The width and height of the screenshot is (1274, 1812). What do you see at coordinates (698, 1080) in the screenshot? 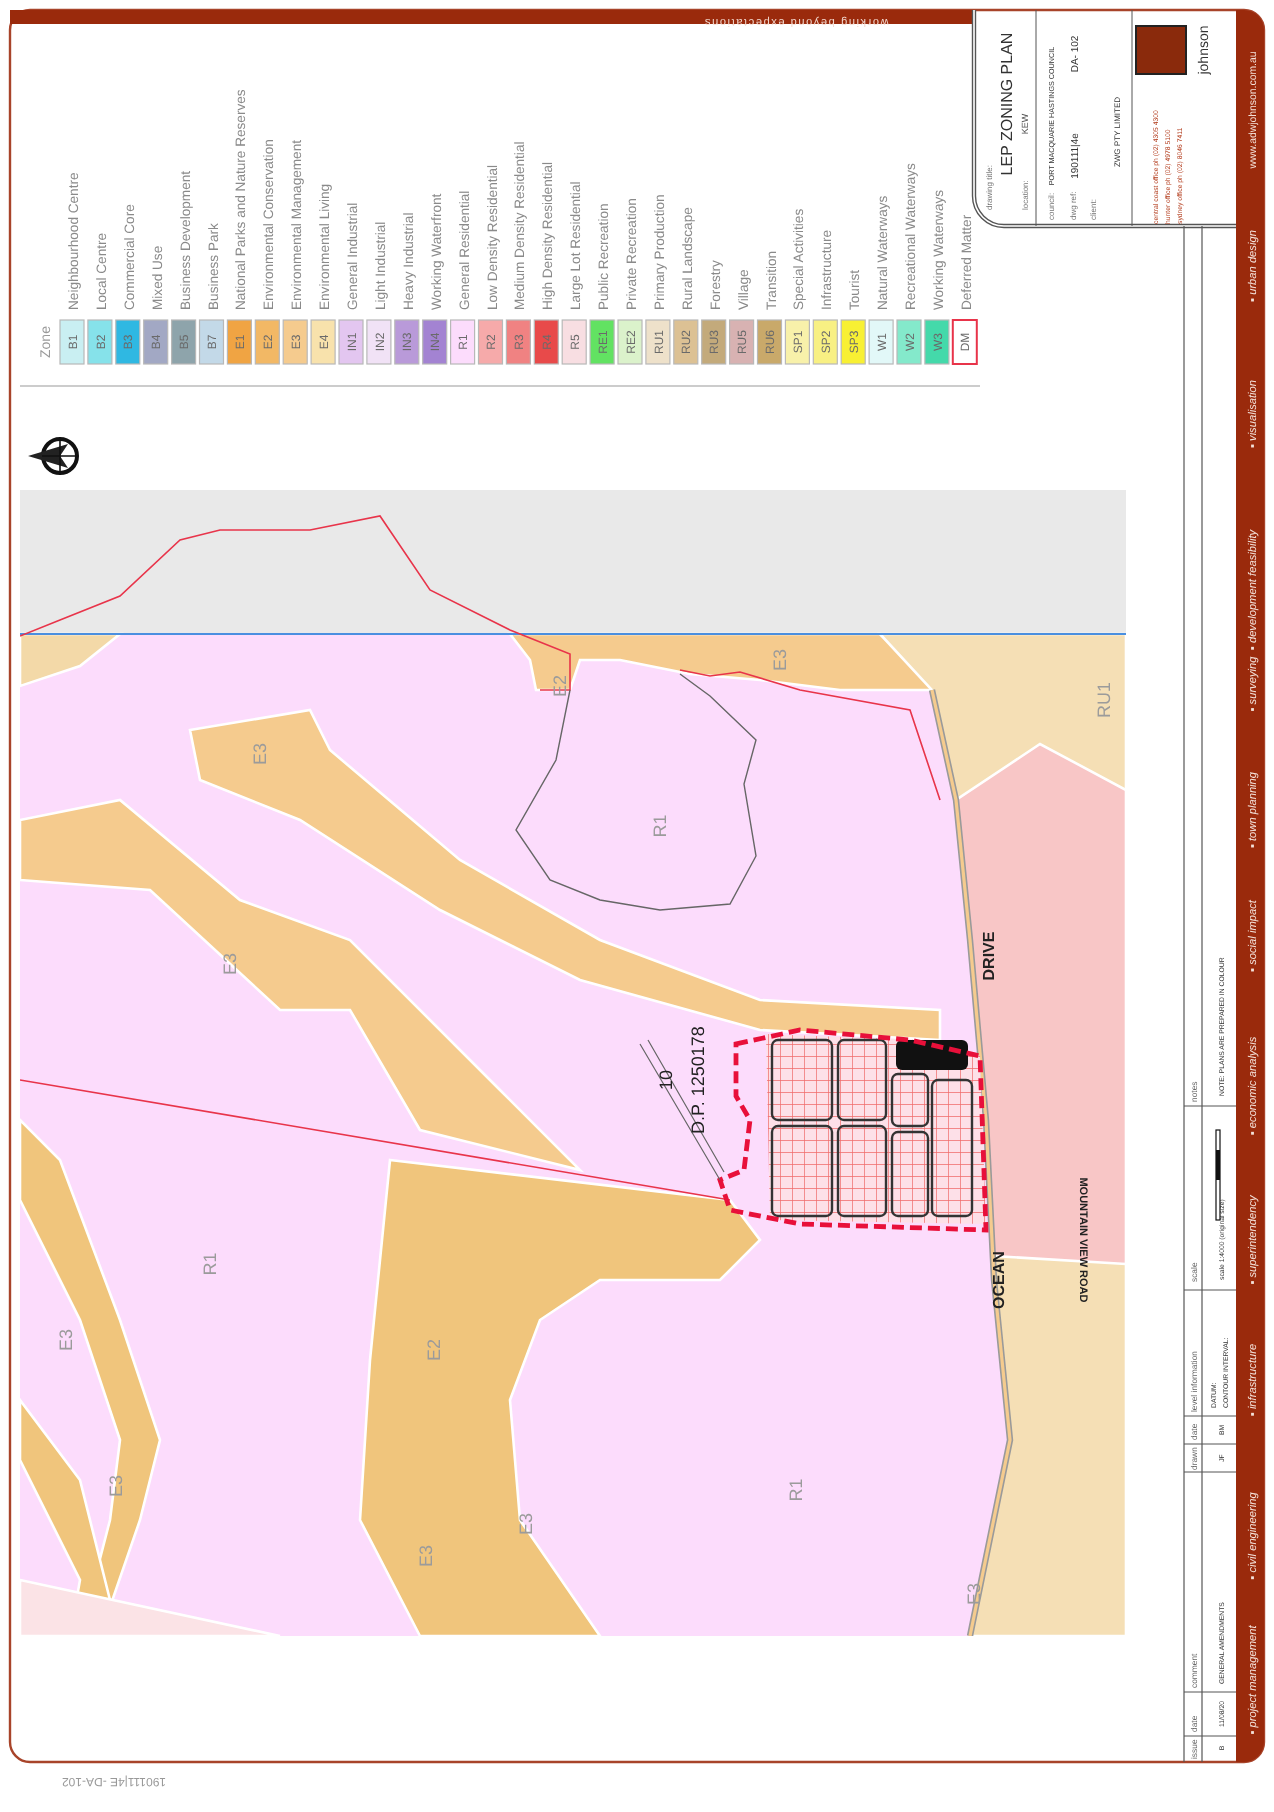
I see `deposited-plan-number: D.P. 1250178` at bounding box center [698, 1080].